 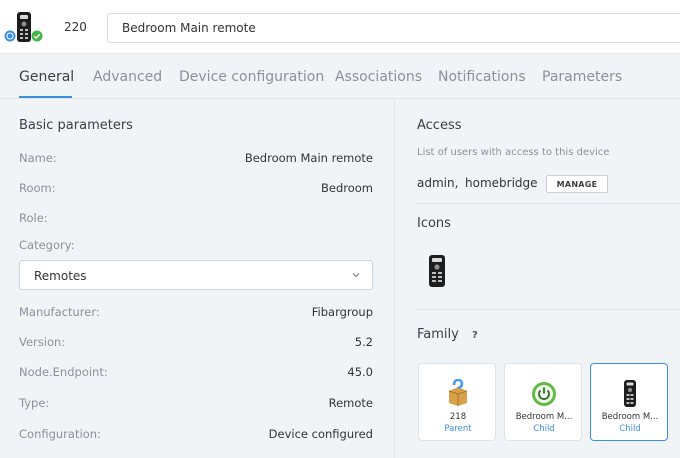 I want to click on access-user-admin: admin,, so click(x=438, y=183).